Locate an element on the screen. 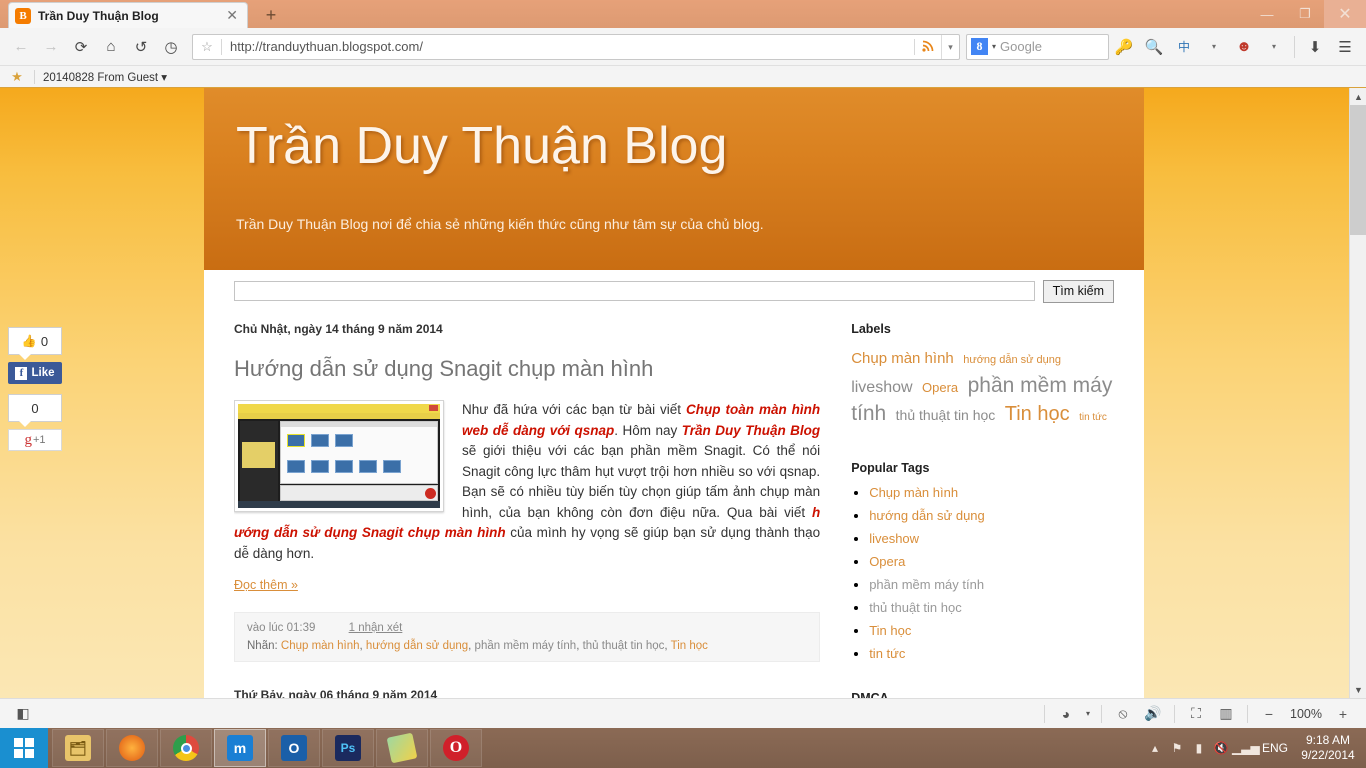  shield-dropdown-icon: ▾ is located at coordinates (1088, 714).